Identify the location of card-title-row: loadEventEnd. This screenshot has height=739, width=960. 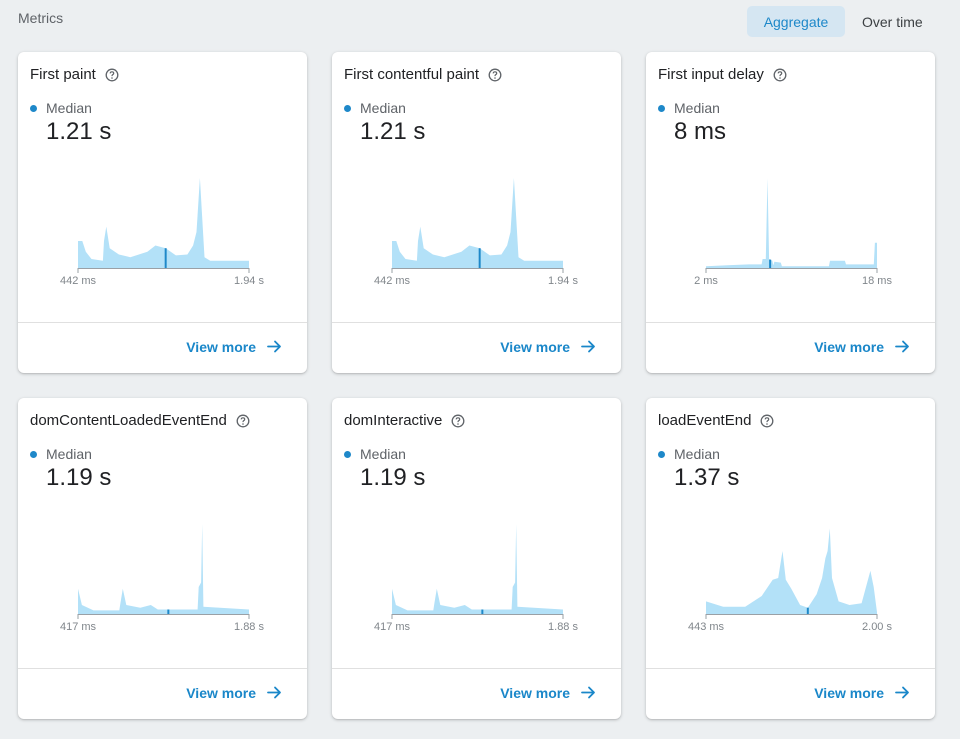
(716, 420).